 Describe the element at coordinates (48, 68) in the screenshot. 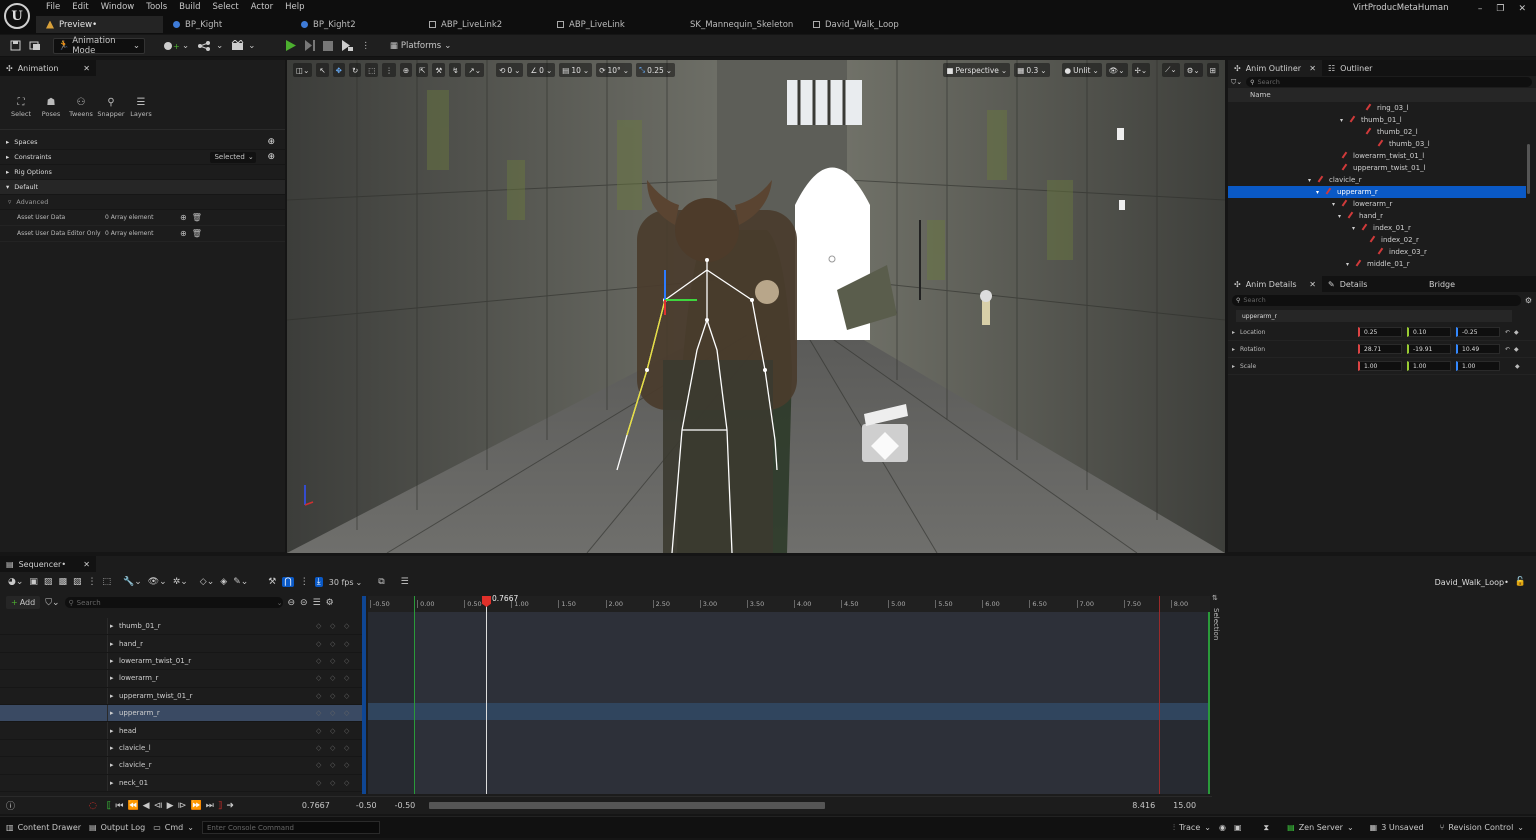

I see `tab-animation: ✣ Animation ✕` at that location.